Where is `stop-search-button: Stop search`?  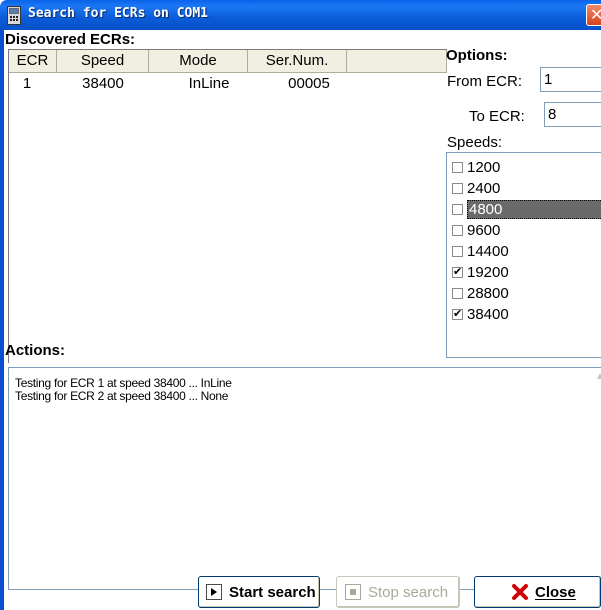 stop-search-button: Stop search is located at coordinates (398, 592).